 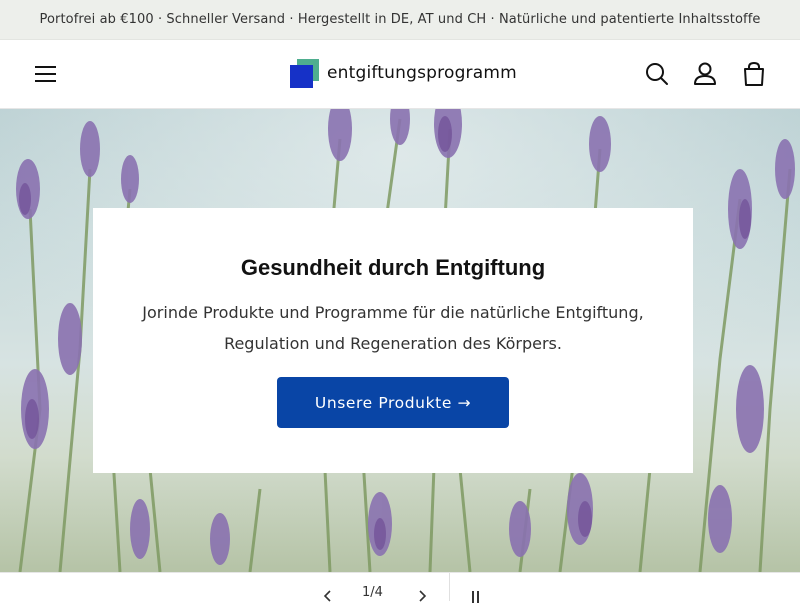 I want to click on account-icon, so click(x=705, y=74).